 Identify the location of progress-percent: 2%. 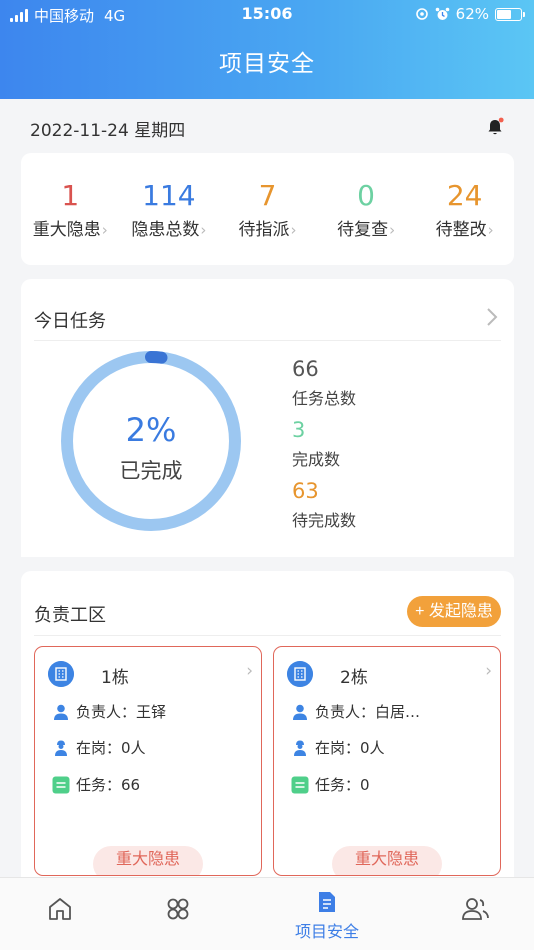
(151, 430).